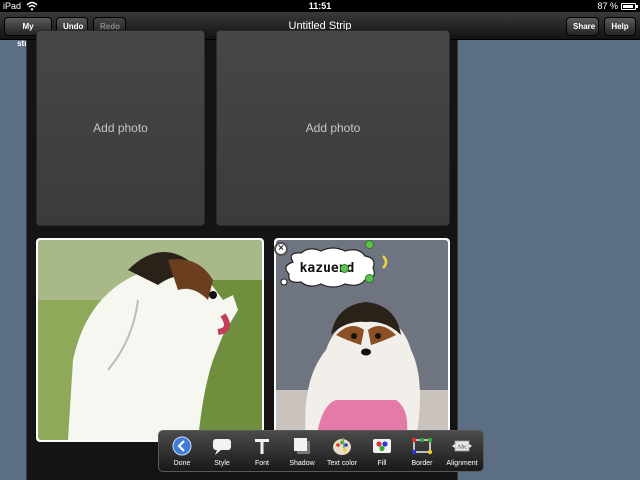  Describe the element at coordinates (422, 446) in the screenshot. I see `border-icon` at that location.